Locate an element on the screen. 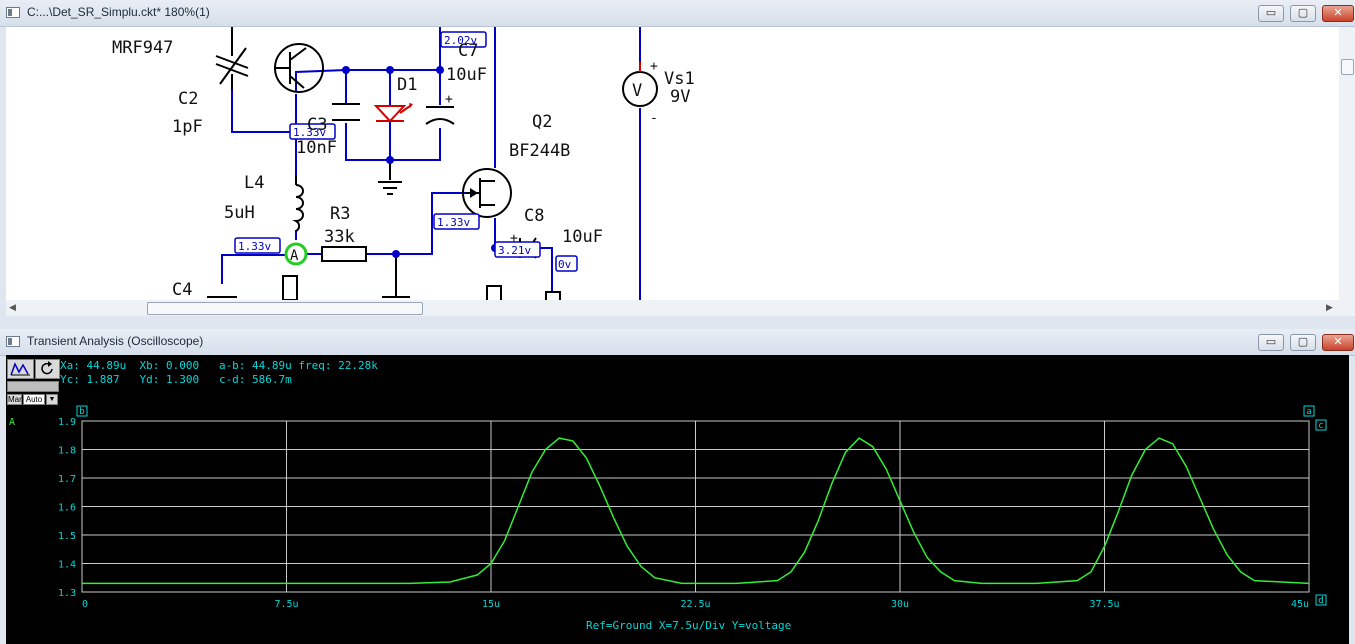  cursor-d-marker: d is located at coordinates (1320, 601).